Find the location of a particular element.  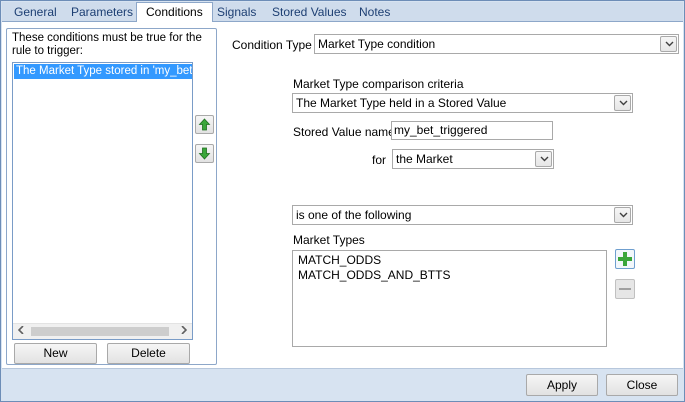

arrow-up-icon is located at coordinates (204, 124).